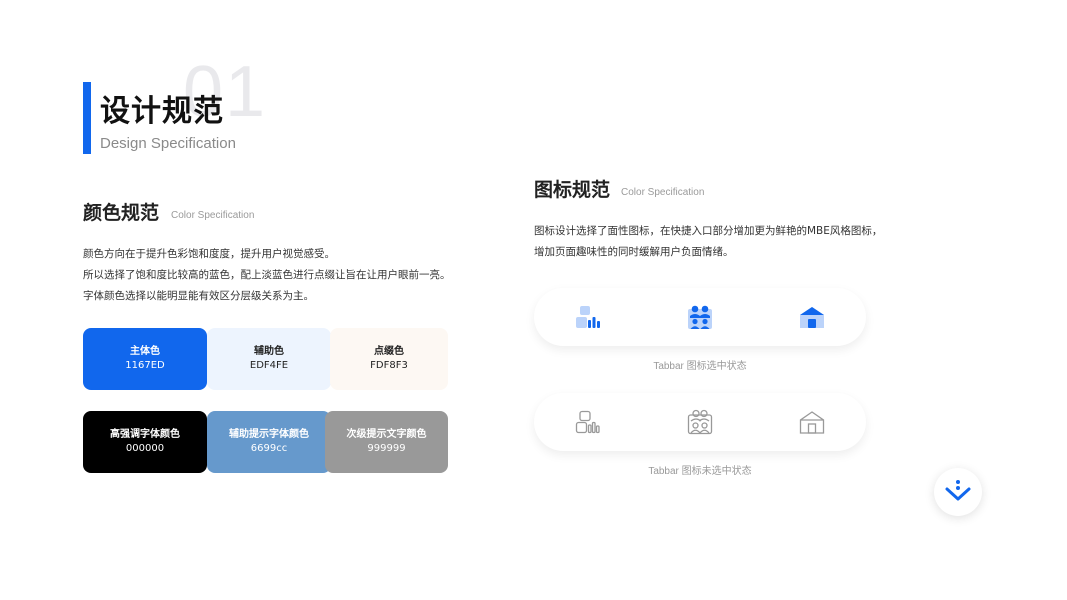 Image resolution: width=1067 pixels, height=600 pixels. What do you see at coordinates (198, 296) in the screenshot?
I see `color-desc-line: 字体颜色选择以能明显能有效区分层级关系为主。` at bounding box center [198, 296].